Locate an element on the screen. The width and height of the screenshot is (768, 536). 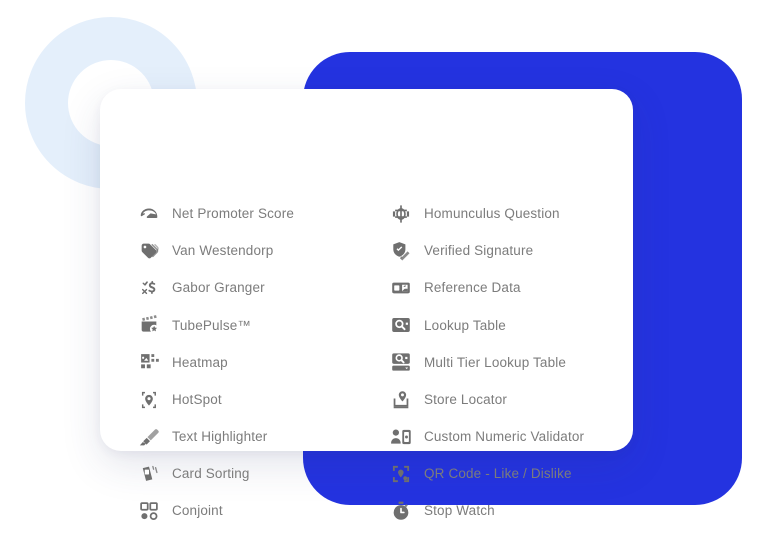
menu-item-label: Homunculus Question is located at coordinates (492, 214).